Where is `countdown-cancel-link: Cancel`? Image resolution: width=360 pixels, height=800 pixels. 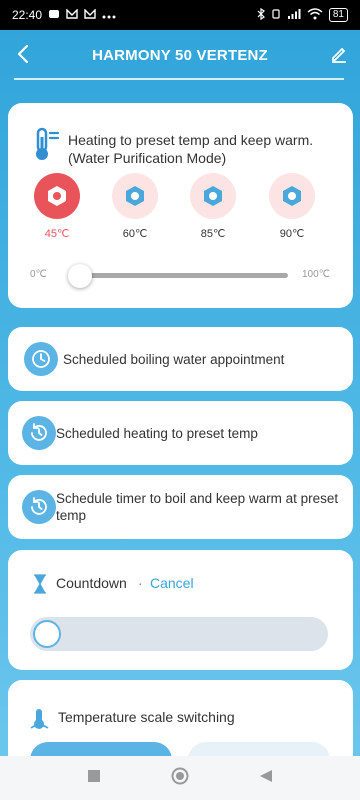
countdown-cancel-link: Cancel is located at coordinates (172, 583).